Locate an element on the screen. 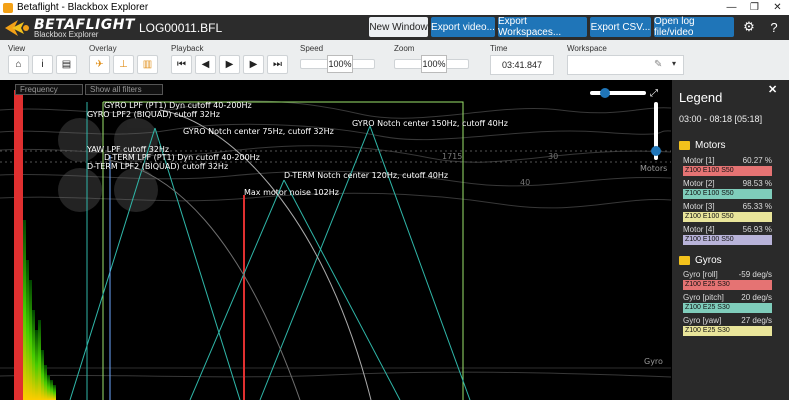 The height and width of the screenshot is (400, 789). craft-overlay-icon: ✈ is located at coordinates (99, 64).